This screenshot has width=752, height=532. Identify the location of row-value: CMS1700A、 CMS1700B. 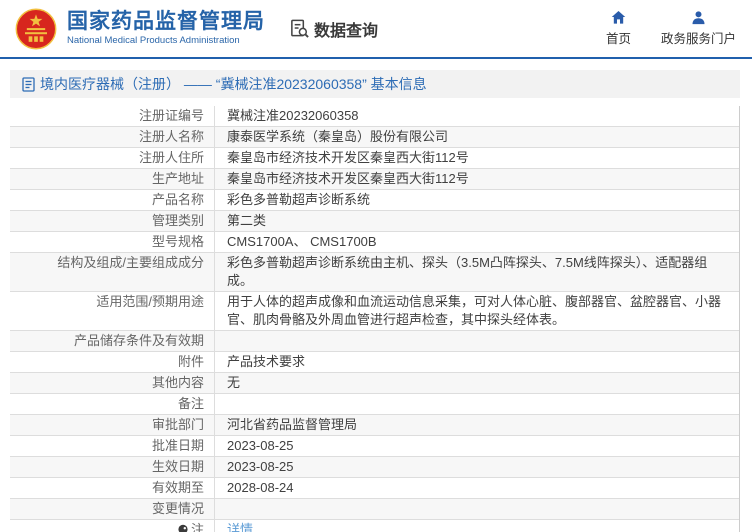
(302, 241).